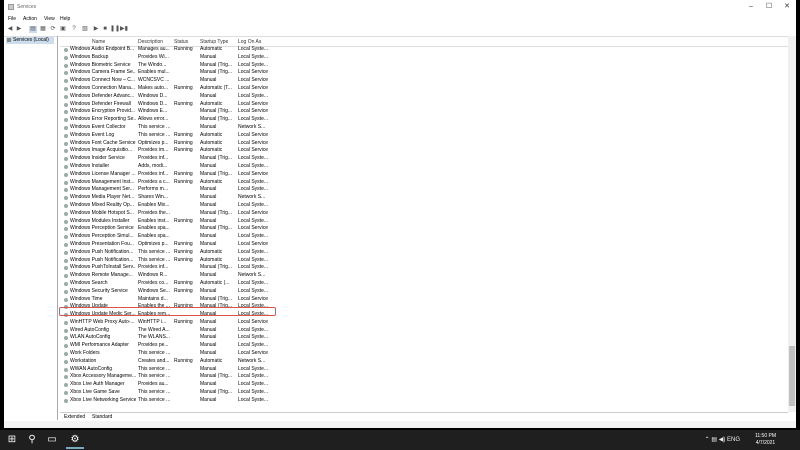 The height and width of the screenshot is (450, 800). I want to click on gear-icon, so click(66, 252).